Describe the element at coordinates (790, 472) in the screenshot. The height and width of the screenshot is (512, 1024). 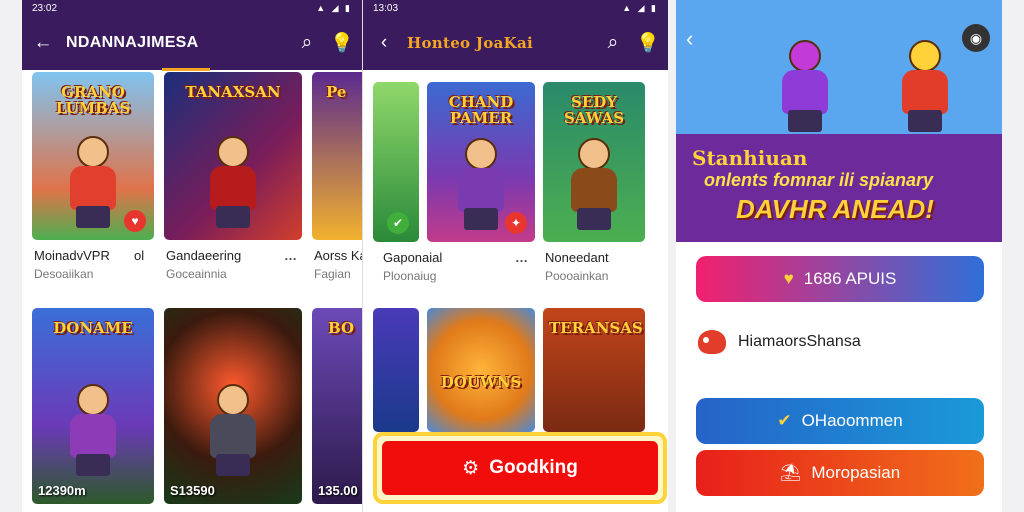
I see `promotion-icon: ⛱` at that location.